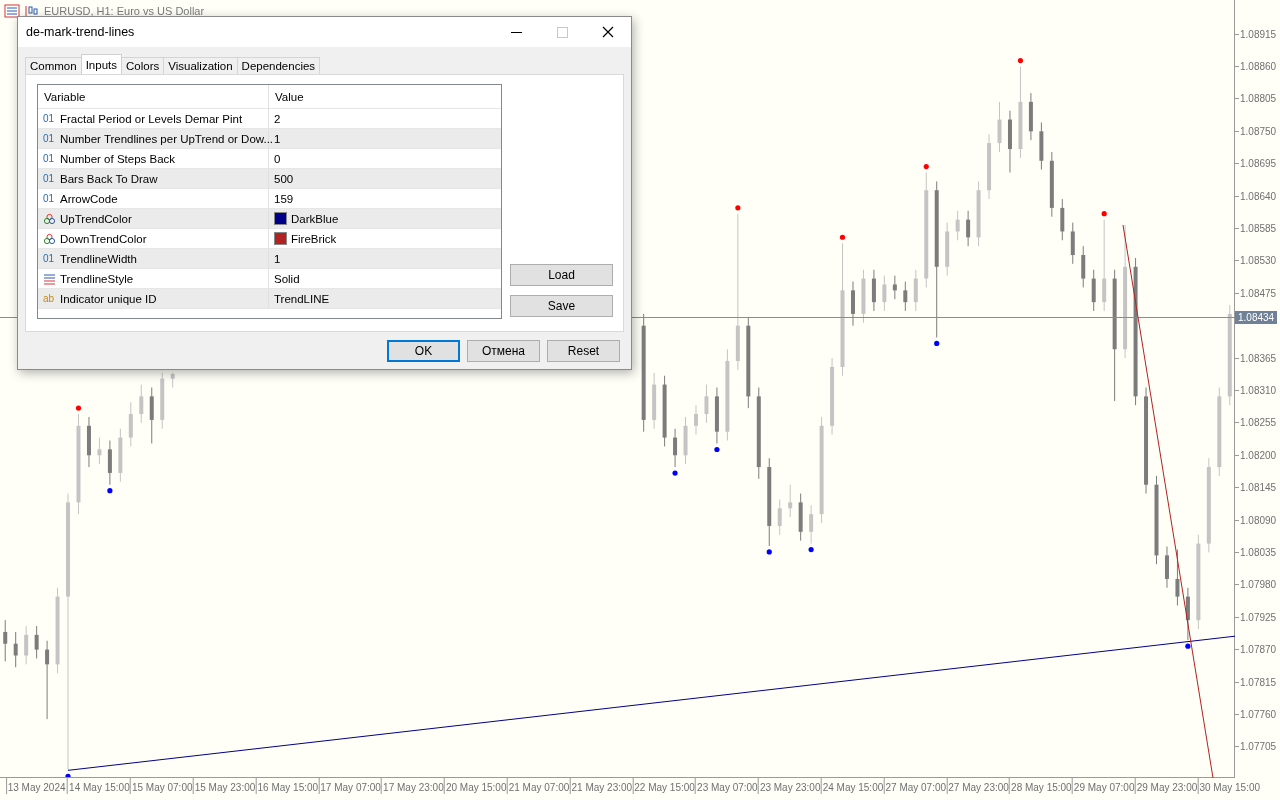  I want to click on price-label: 1.08145, so click(1258, 488).